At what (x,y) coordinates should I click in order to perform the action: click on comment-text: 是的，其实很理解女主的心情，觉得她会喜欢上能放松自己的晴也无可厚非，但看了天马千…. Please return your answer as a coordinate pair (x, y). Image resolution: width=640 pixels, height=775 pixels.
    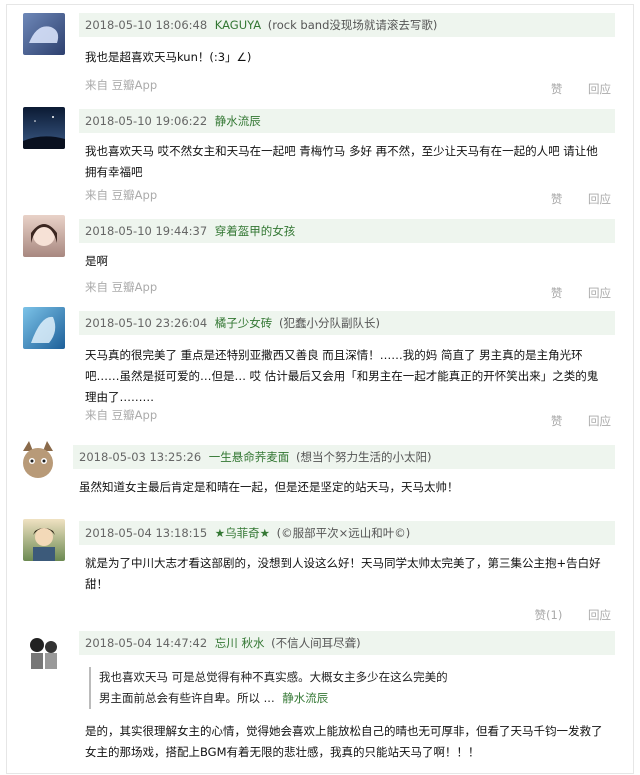
    Looking at the image, I should click on (344, 741).